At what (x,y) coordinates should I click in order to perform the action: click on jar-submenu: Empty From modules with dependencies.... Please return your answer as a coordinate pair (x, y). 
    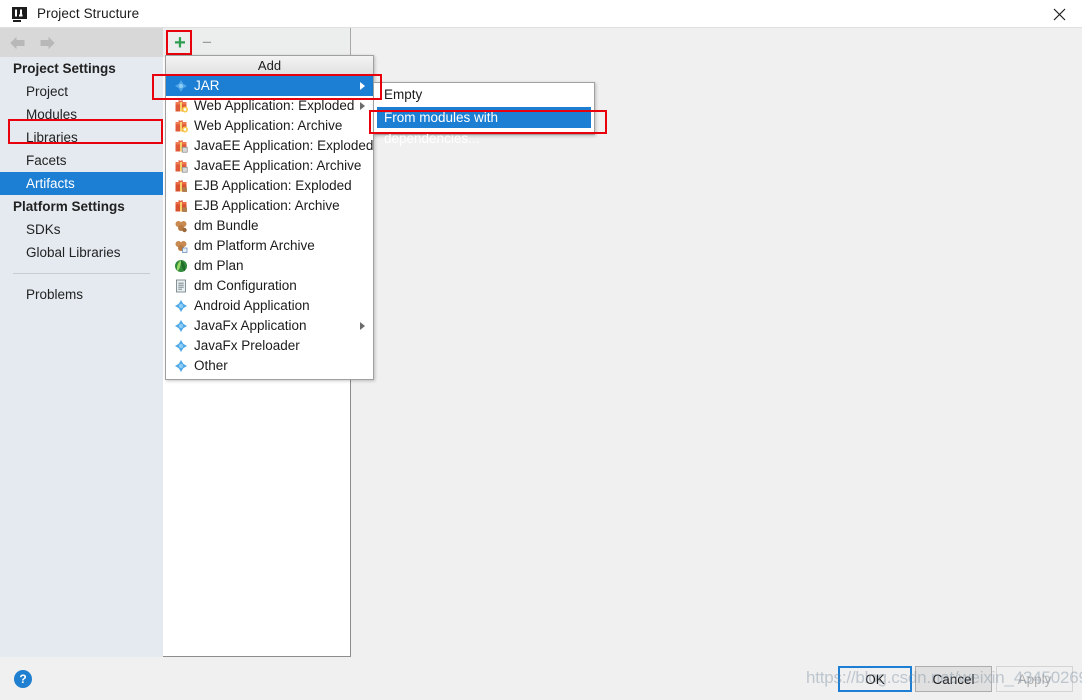
    Looking at the image, I should click on (484, 114).